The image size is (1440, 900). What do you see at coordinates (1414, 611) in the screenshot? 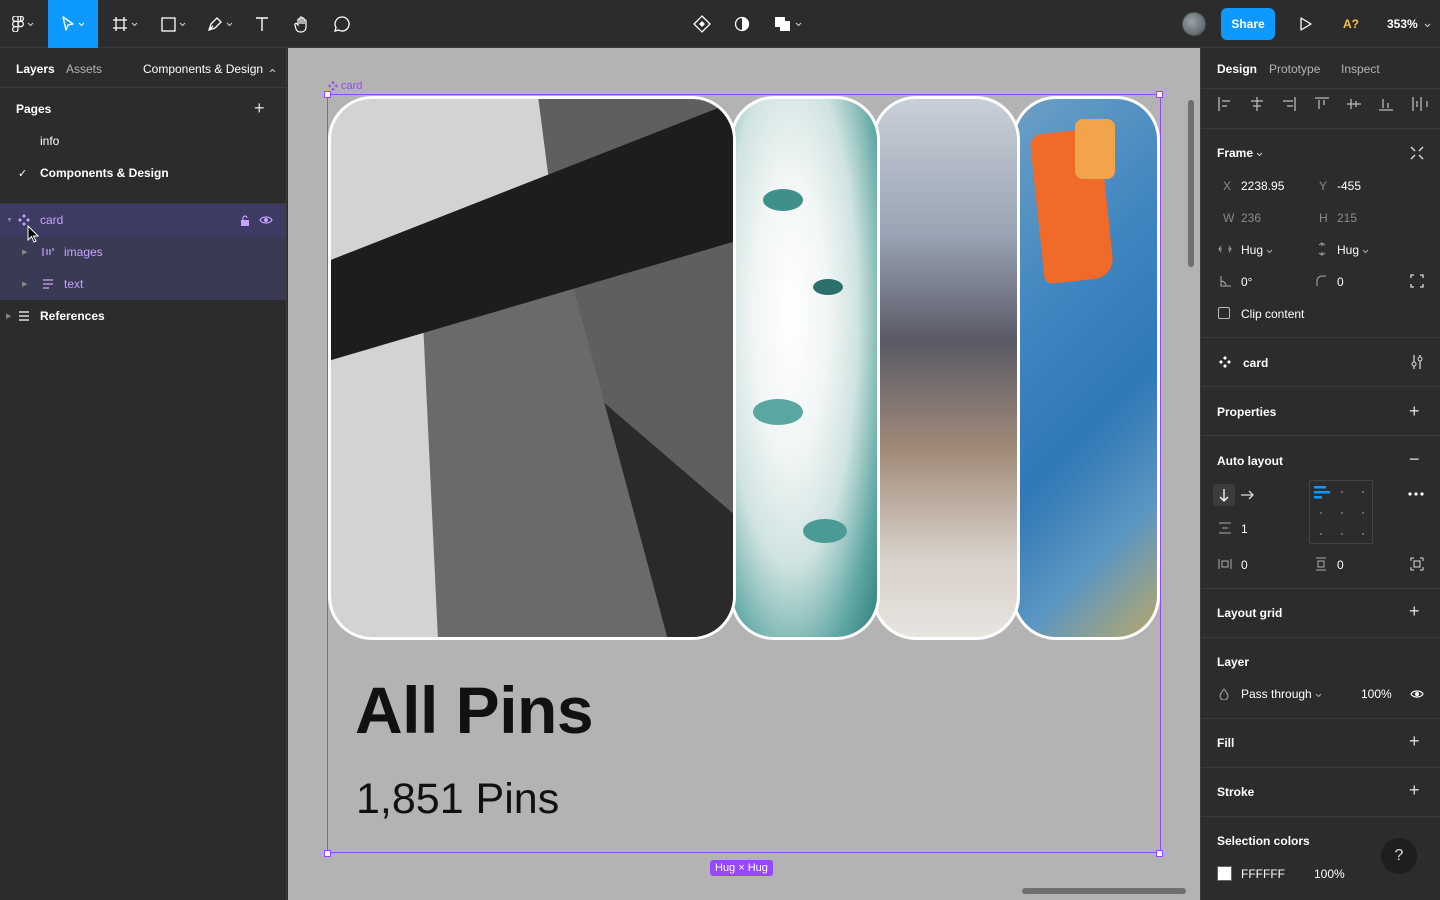
I see `add-layout-grid-button: +` at bounding box center [1414, 611].